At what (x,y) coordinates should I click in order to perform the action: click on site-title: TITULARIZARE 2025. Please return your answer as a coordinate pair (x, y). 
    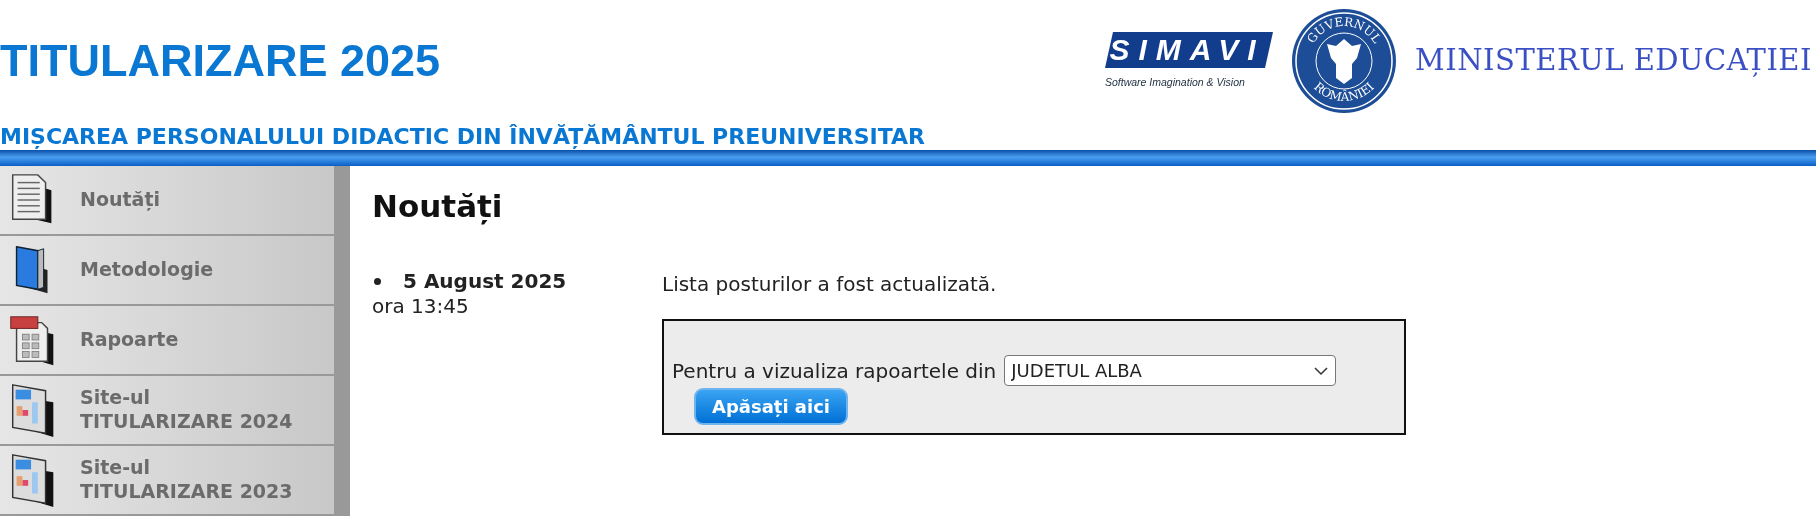
    Looking at the image, I should click on (220, 58).